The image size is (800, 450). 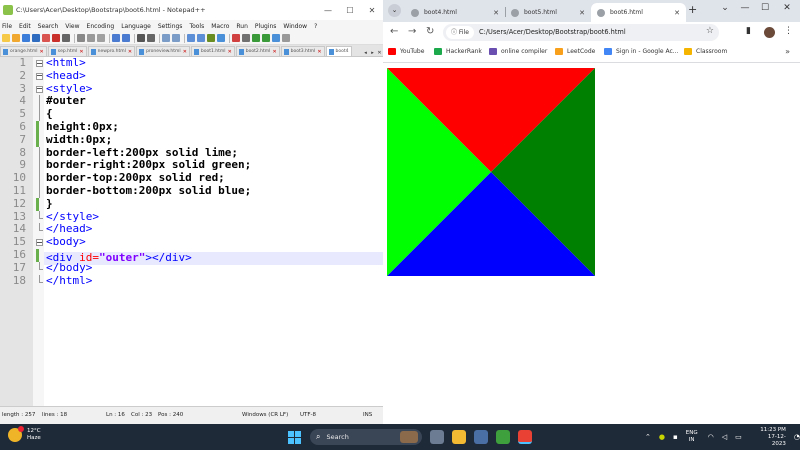 I want to click on spell-check-icon, so click(x=286, y=38).